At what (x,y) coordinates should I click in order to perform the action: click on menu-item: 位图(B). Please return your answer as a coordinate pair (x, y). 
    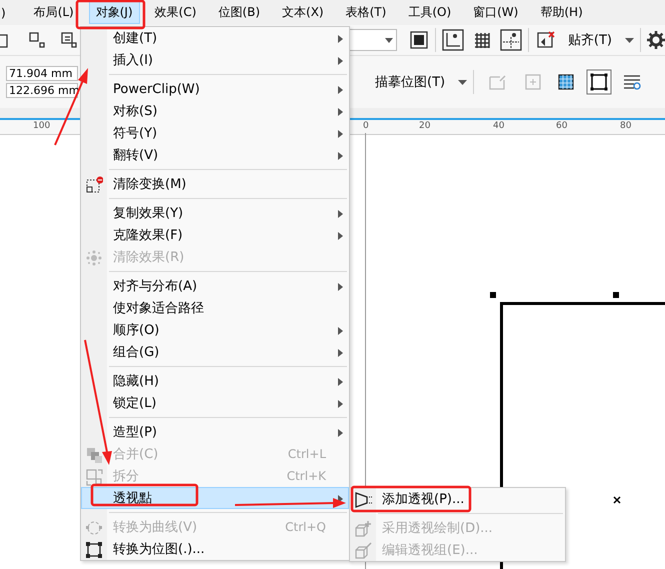
    Looking at the image, I should click on (239, 12).